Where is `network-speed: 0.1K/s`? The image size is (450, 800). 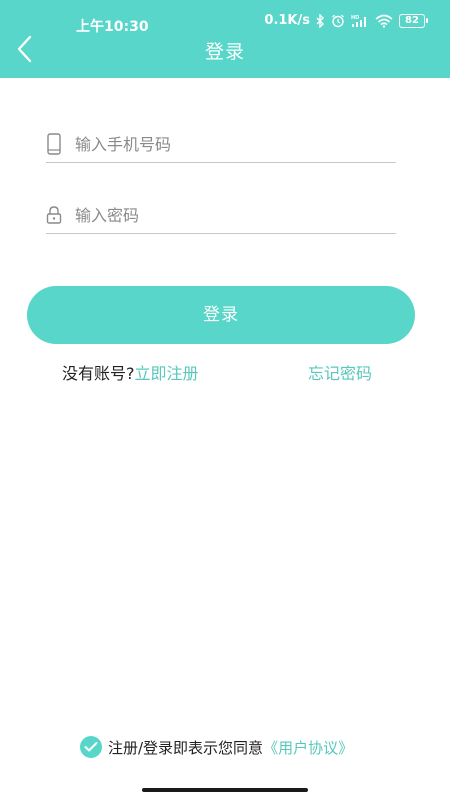 network-speed: 0.1K/s is located at coordinates (287, 20).